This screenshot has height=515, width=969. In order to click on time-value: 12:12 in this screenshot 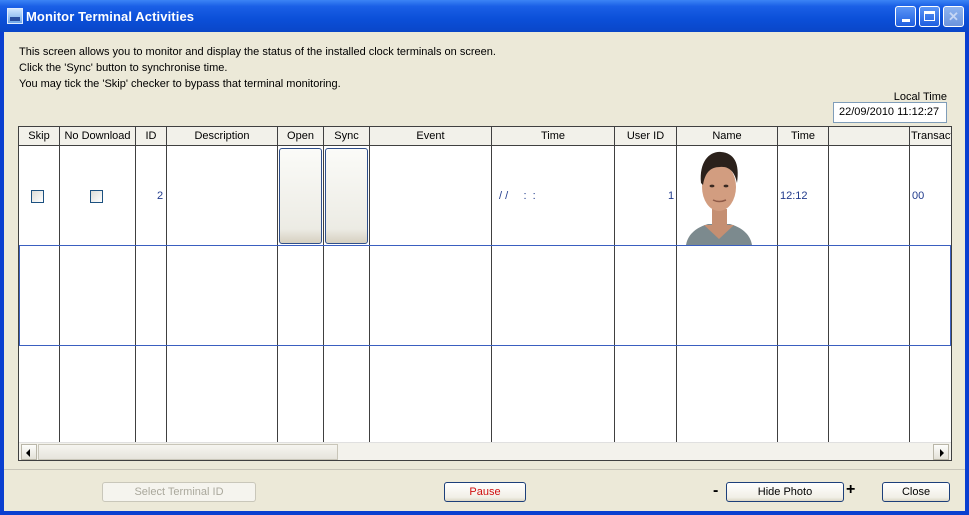, I will do `click(794, 196)`.